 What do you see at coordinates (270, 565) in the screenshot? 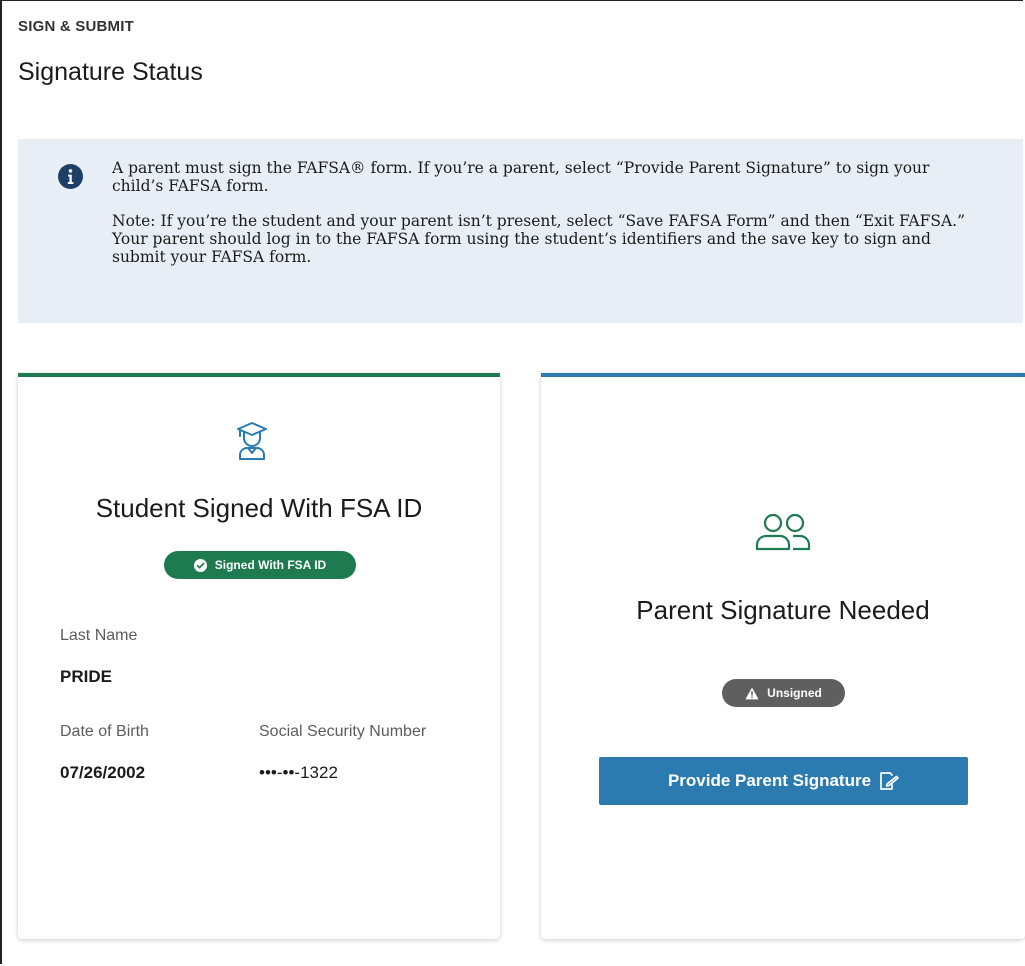
I see `signed-status-text: Signed With FSA ID` at bounding box center [270, 565].